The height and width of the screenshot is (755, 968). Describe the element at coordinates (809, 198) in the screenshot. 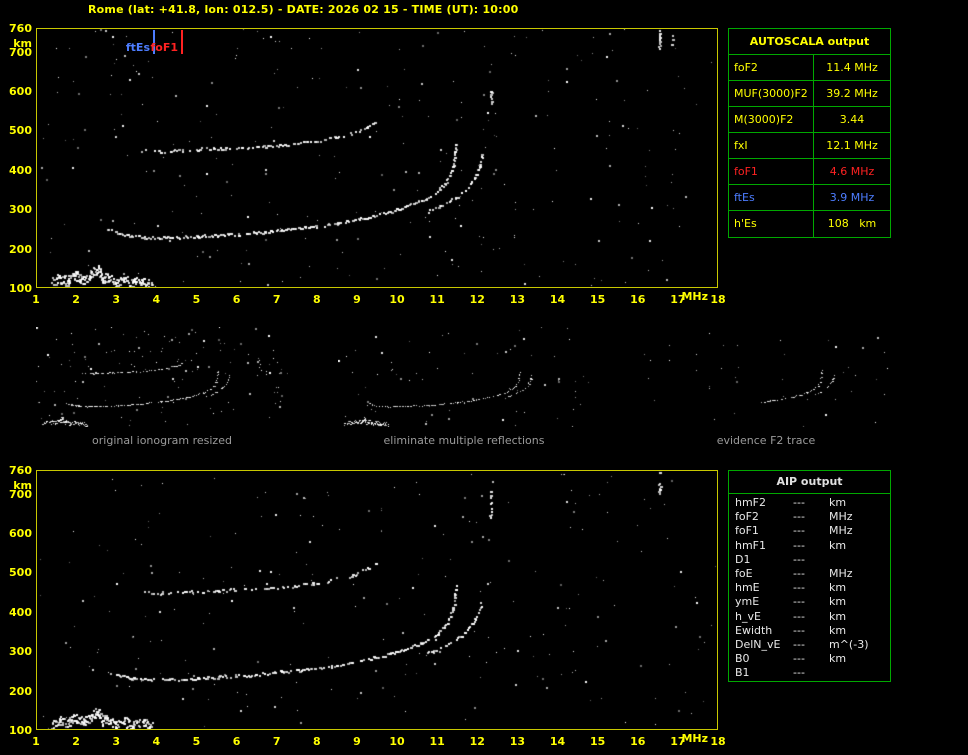

I see `autoscala-row: ftEs 3.9 MHz` at that location.